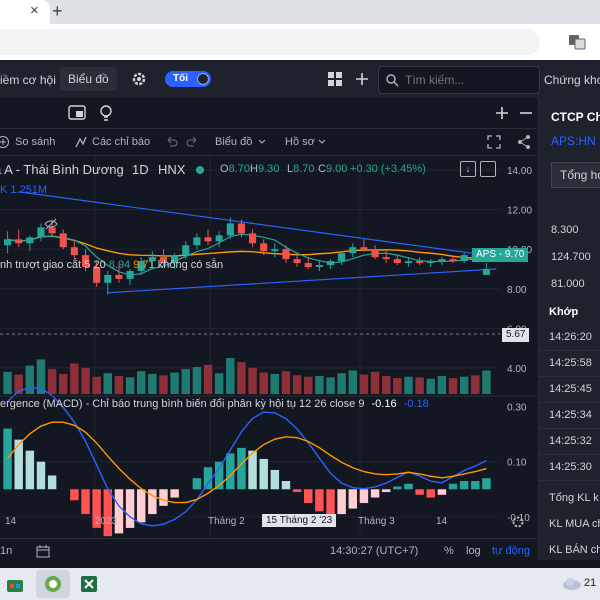 The width and height of the screenshot is (600, 600). I want to click on settings-square-icon, so click(488, 169).